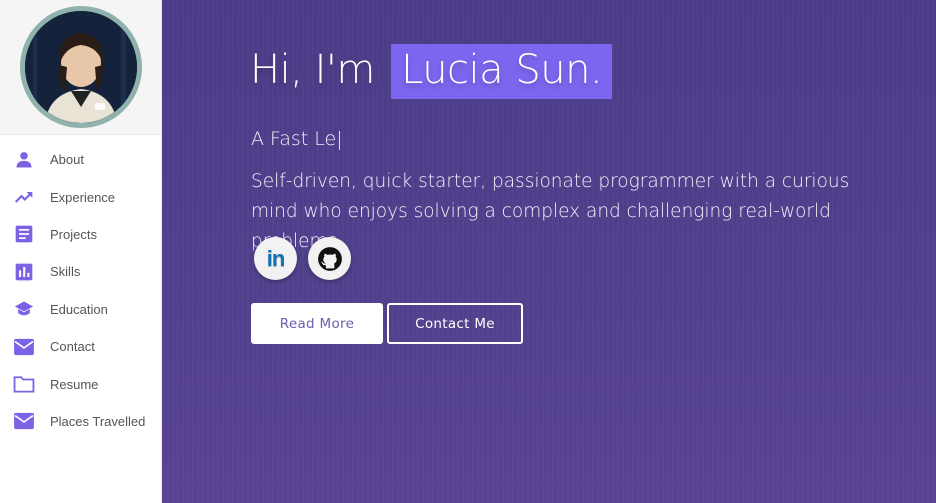 This screenshot has height=503, width=936. I want to click on sidebar-item-label: About, so click(67, 160).